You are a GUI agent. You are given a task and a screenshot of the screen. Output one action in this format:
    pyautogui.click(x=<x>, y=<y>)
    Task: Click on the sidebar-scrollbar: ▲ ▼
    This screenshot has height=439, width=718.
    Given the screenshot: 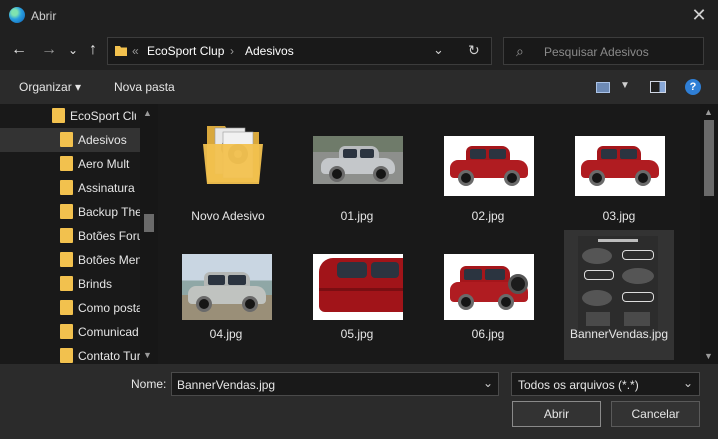 What is the action you would take?
    pyautogui.click(x=149, y=234)
    